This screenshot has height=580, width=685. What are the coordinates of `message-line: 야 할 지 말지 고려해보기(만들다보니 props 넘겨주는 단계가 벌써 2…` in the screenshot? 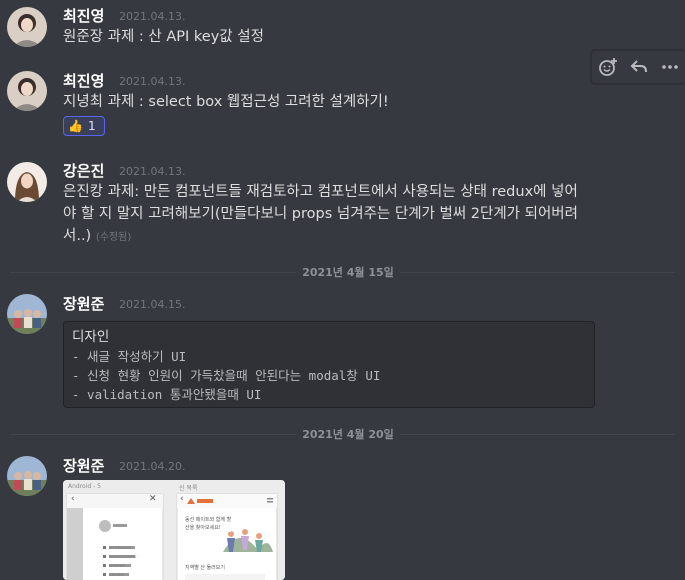 It's located at (320, 214).